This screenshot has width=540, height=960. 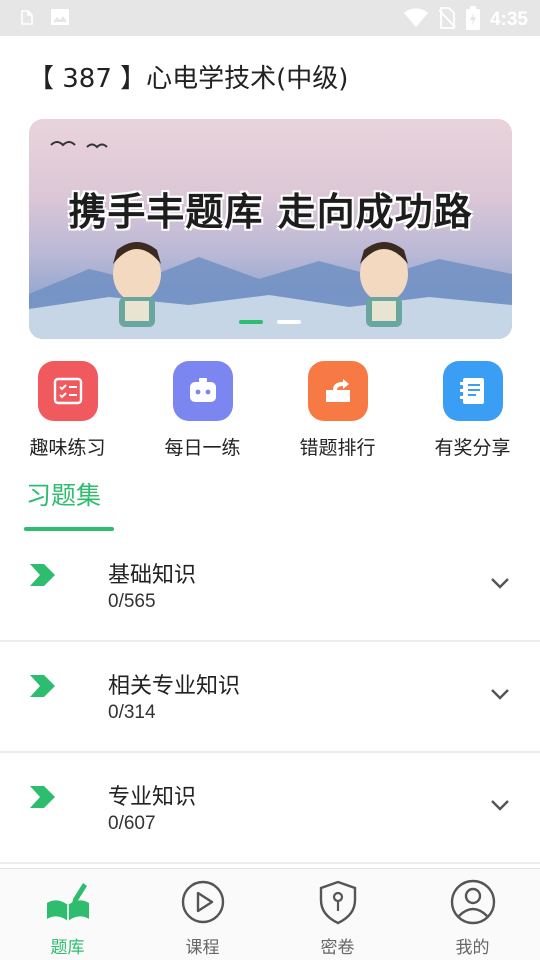 I want to click on bottom-tab-bar: 题库 课程 密卷 我的, so click(x=270, y=914).